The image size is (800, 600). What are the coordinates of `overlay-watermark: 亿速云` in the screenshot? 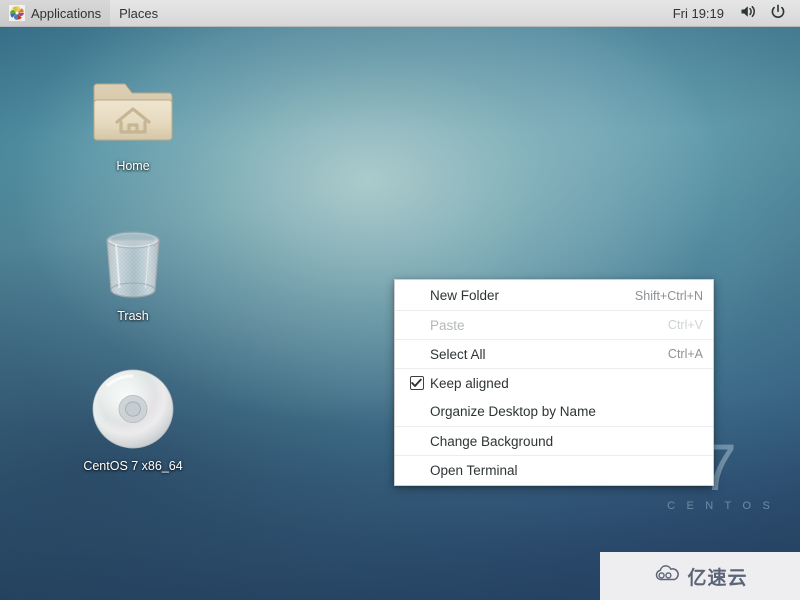 It's located at (700, 576).